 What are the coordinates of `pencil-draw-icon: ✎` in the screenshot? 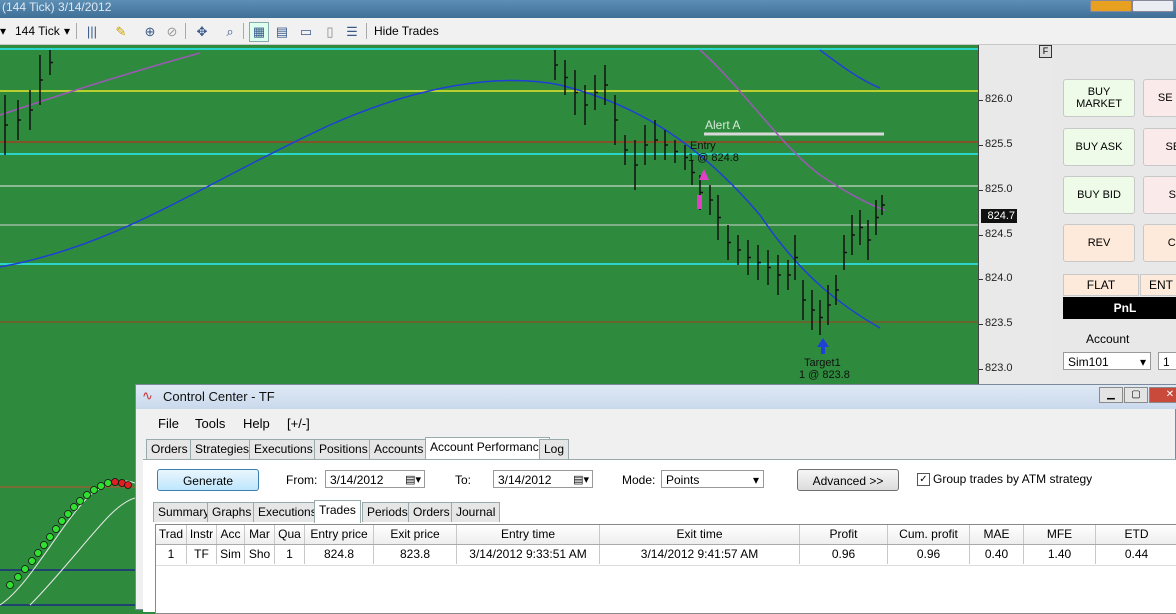 It's located at (121, 32).